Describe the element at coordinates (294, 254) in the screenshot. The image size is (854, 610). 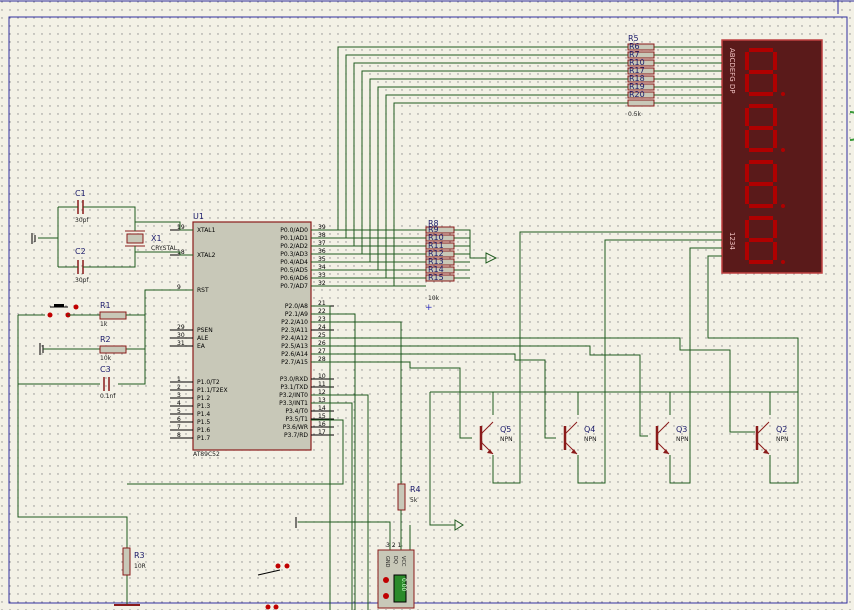
I see `u1-right-pin-name: P0.3/AD3` at that location.